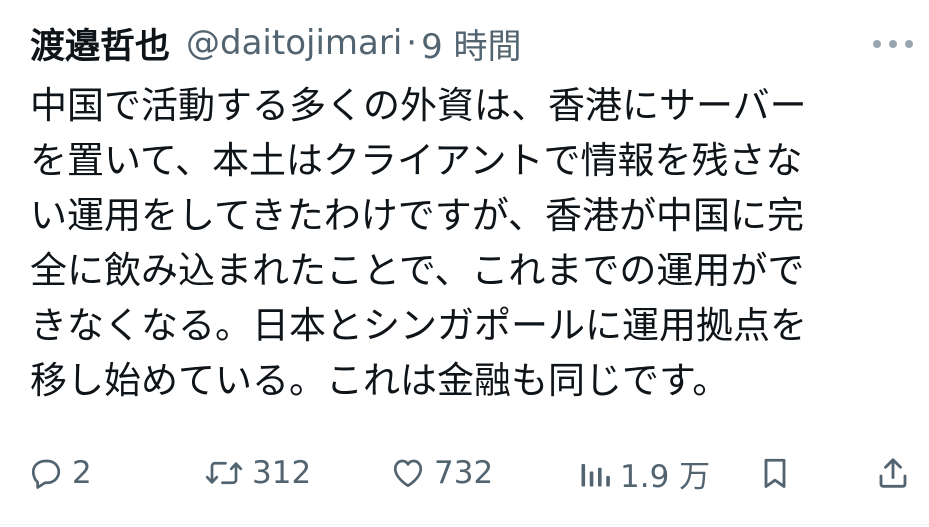 The image size is (929, 527). Describe the element at coordinates (224, 473) in the screenshot. I see `retweet-icon` at that location.